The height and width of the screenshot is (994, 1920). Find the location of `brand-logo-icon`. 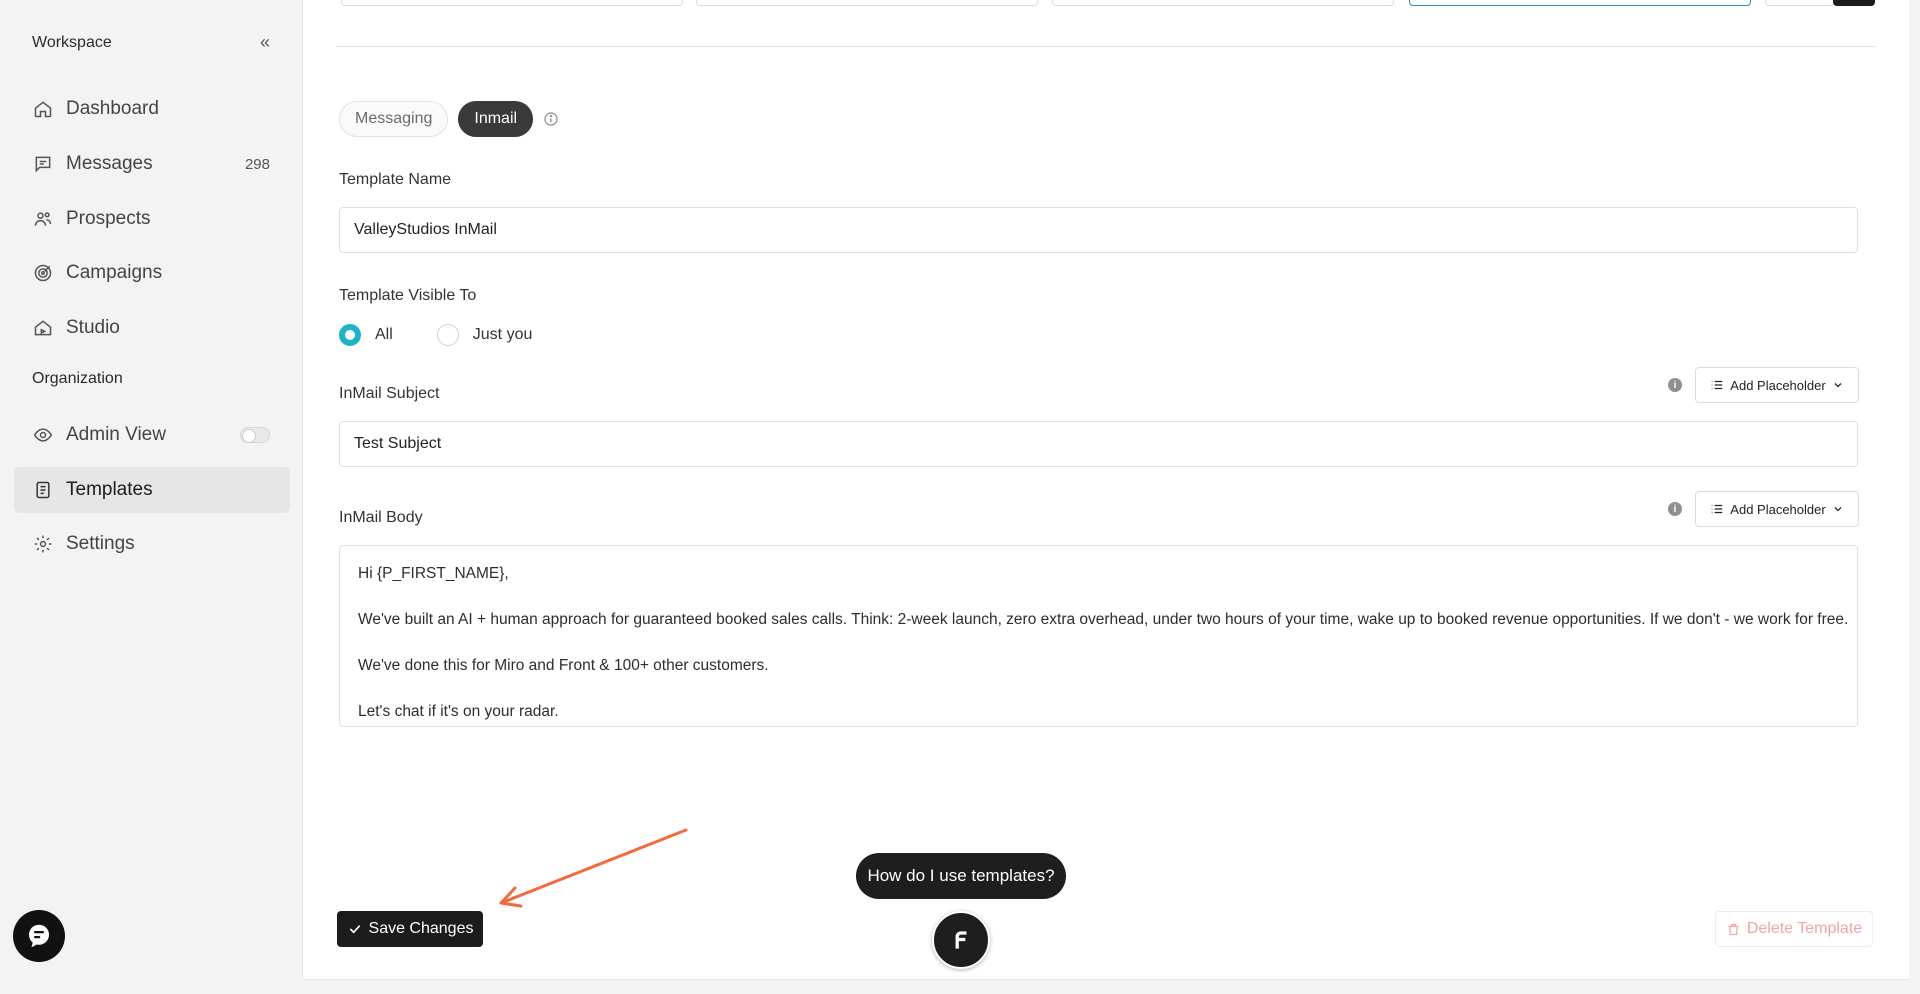

brand-logo-icon is located at coordinates (961, 940).